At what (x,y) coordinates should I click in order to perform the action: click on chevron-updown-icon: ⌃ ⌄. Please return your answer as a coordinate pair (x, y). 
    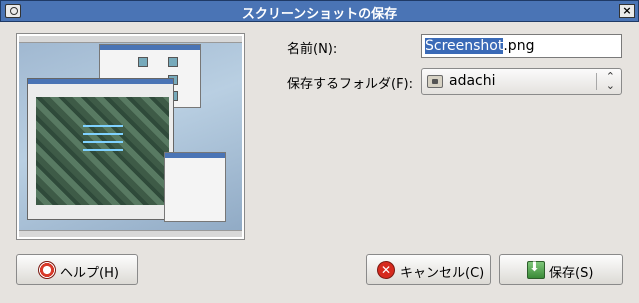
    Looking at the image, I should click on (610, 81).